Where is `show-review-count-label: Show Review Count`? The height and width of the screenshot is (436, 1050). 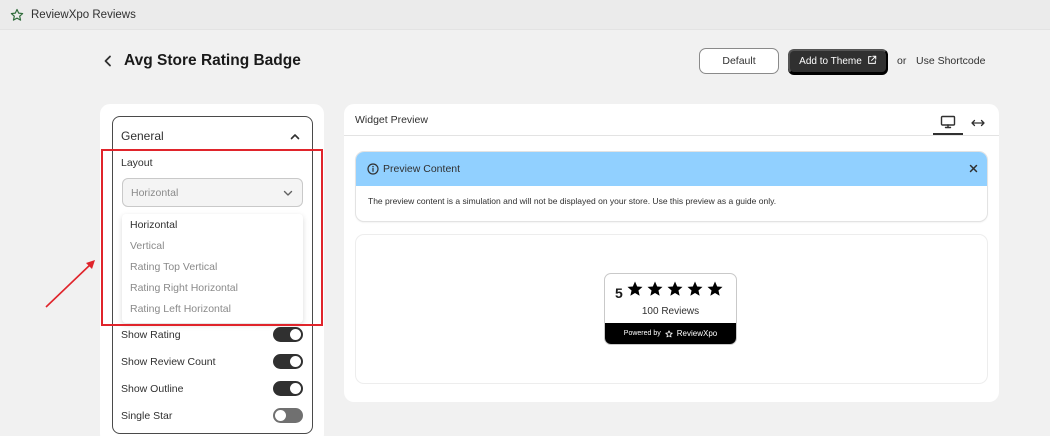
show-review-count-label: Show Review Count is located at coordinates (168, 362).